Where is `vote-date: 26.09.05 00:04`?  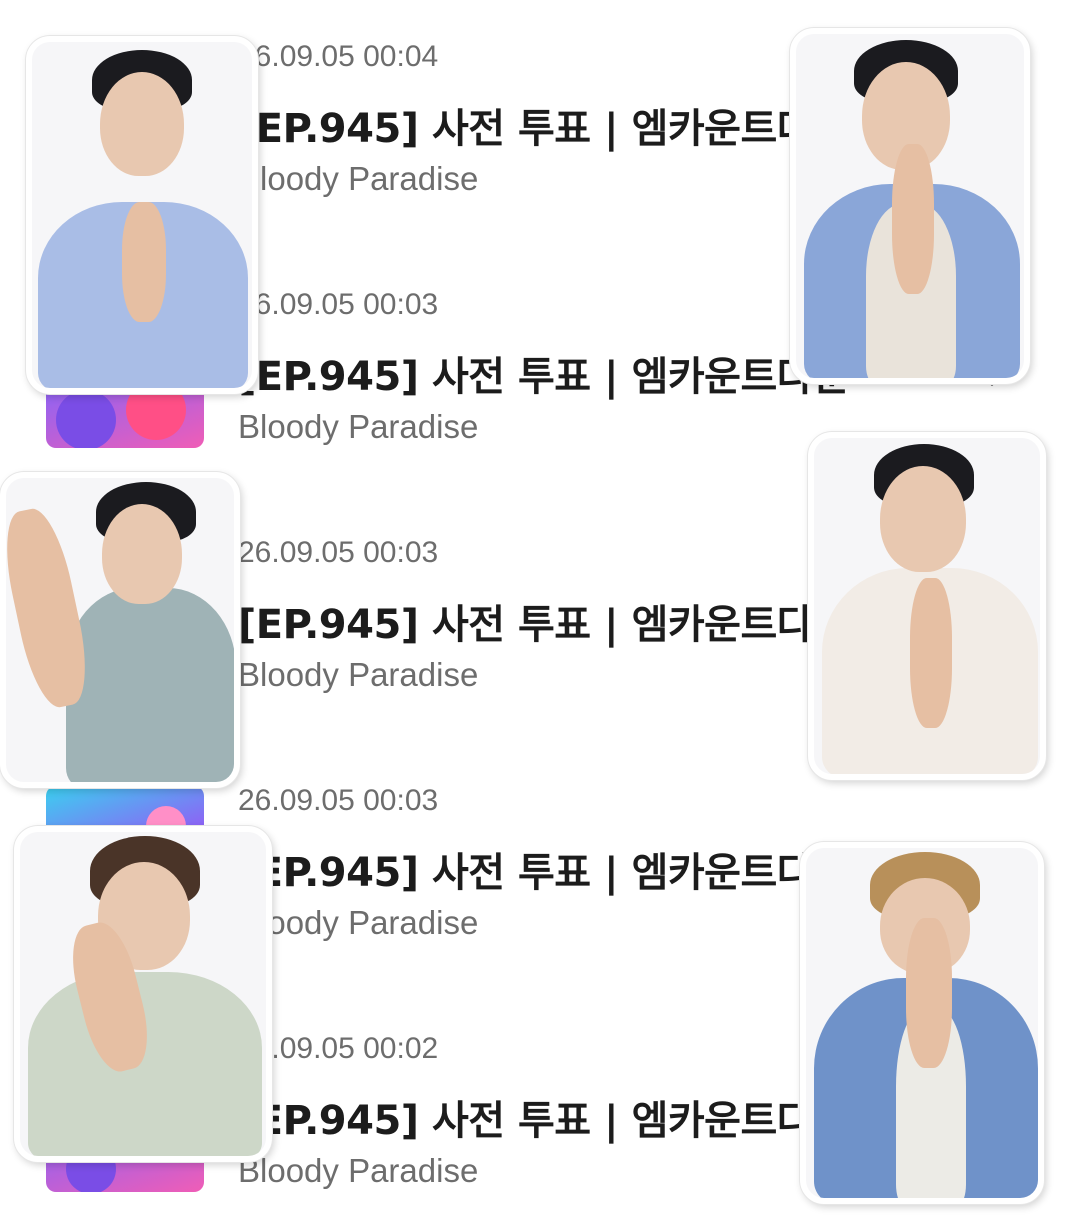
vote-date: 26.09.05 00:04 is located at coordinates (338, 56).